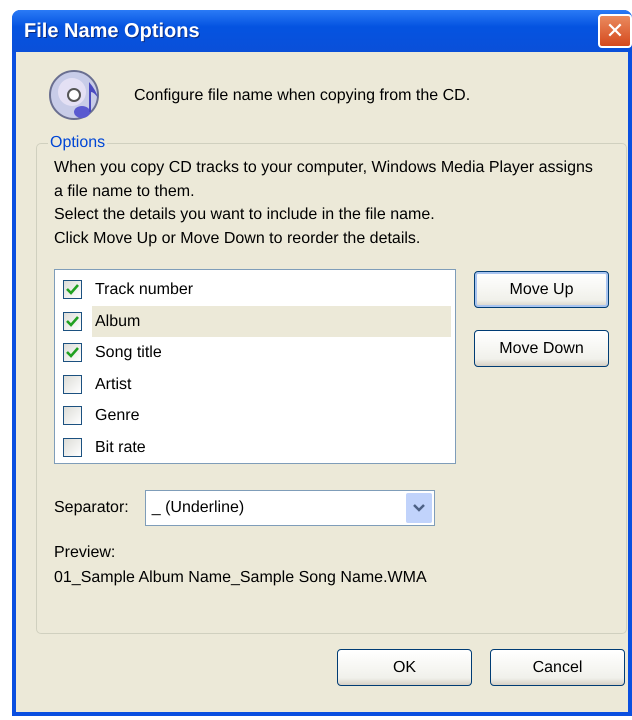 This screenshot has width=632, height=720. I want to click on dialog-button: OK, so click(404, 667).